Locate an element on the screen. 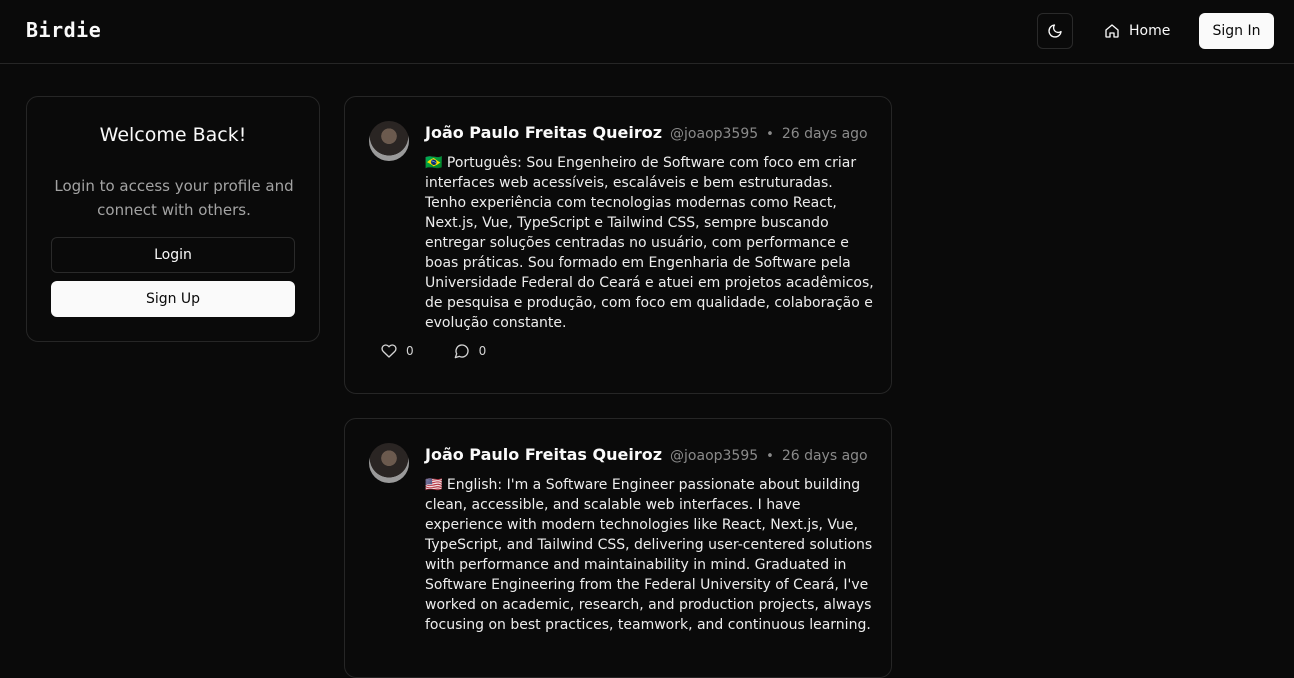  login-button: Login is located at coordinates (173, 255).